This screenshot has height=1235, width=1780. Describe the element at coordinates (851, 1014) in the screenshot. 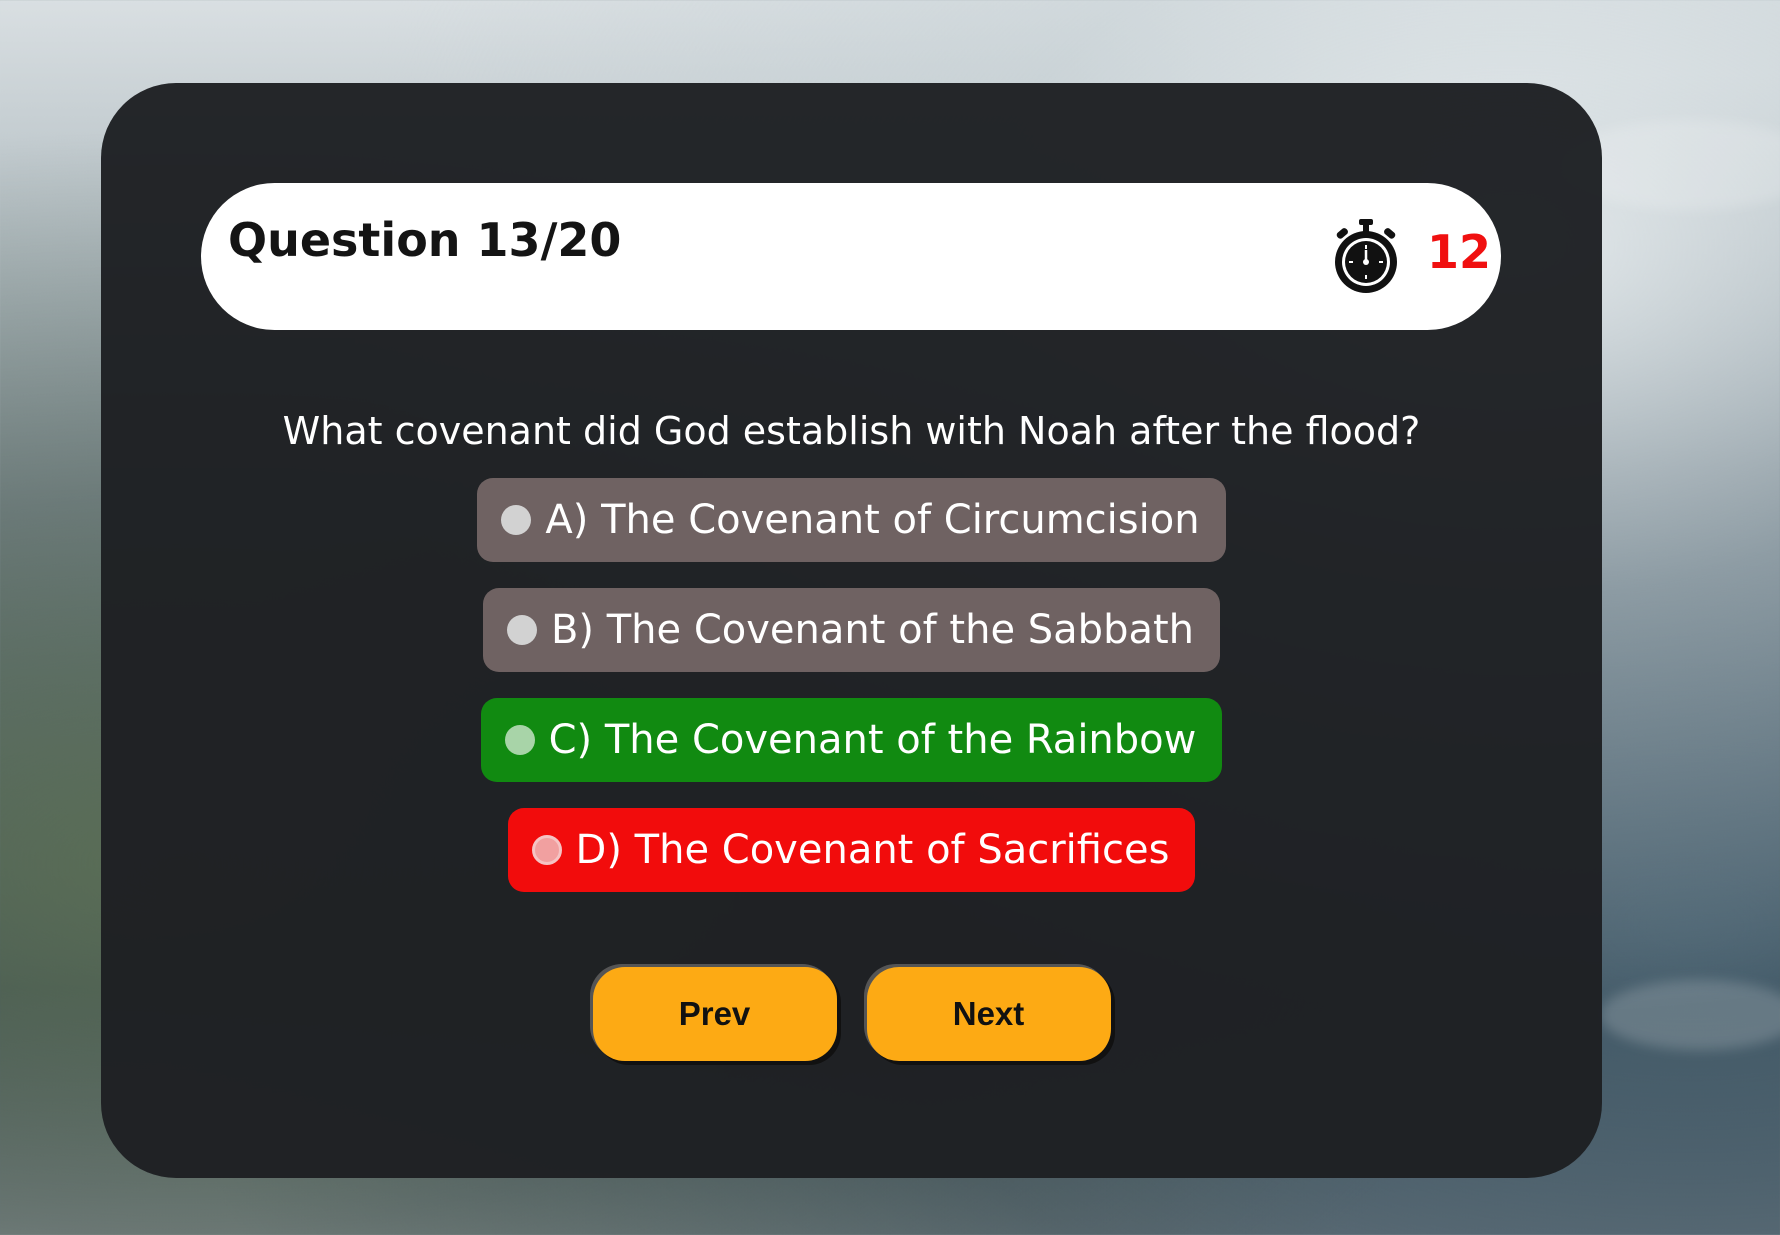

I see `navigation-bar: Prev Next` at that location.